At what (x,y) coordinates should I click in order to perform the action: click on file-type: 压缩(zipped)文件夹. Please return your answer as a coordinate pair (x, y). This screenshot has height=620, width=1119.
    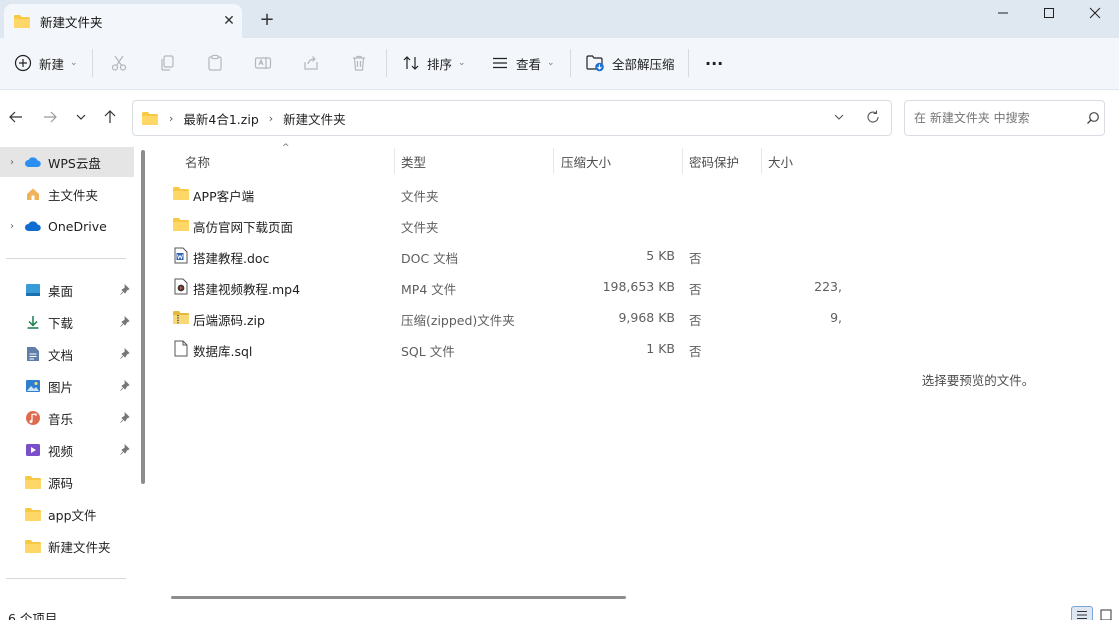
    Looking at the image, I should click on (458, 320).